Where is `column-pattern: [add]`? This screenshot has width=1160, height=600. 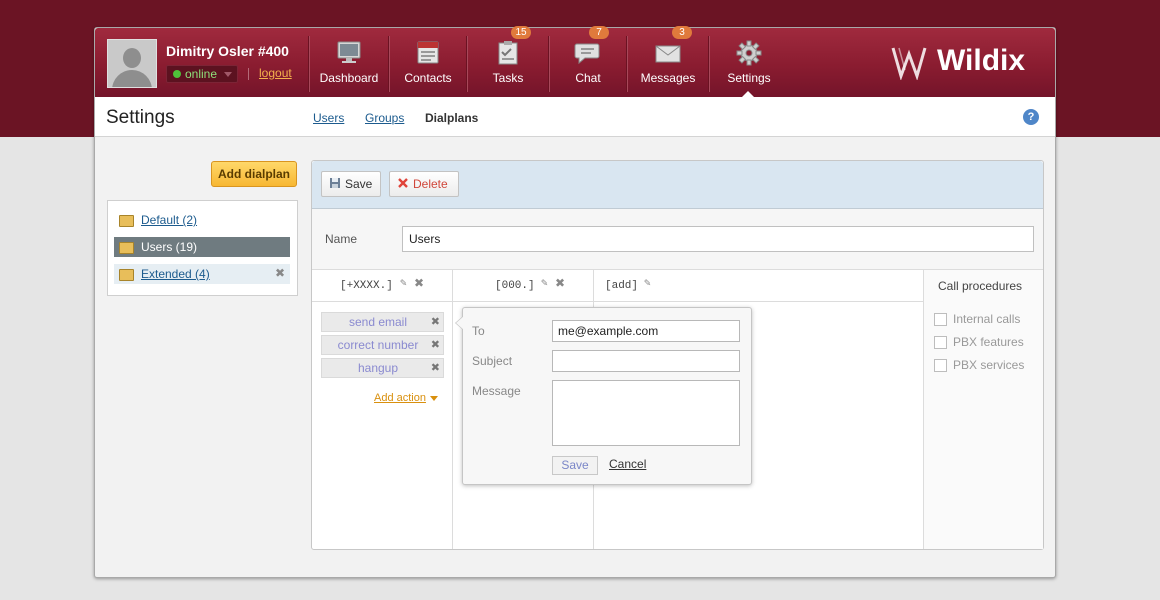 column-pattern: [add] is located at coordinates (621, 286).